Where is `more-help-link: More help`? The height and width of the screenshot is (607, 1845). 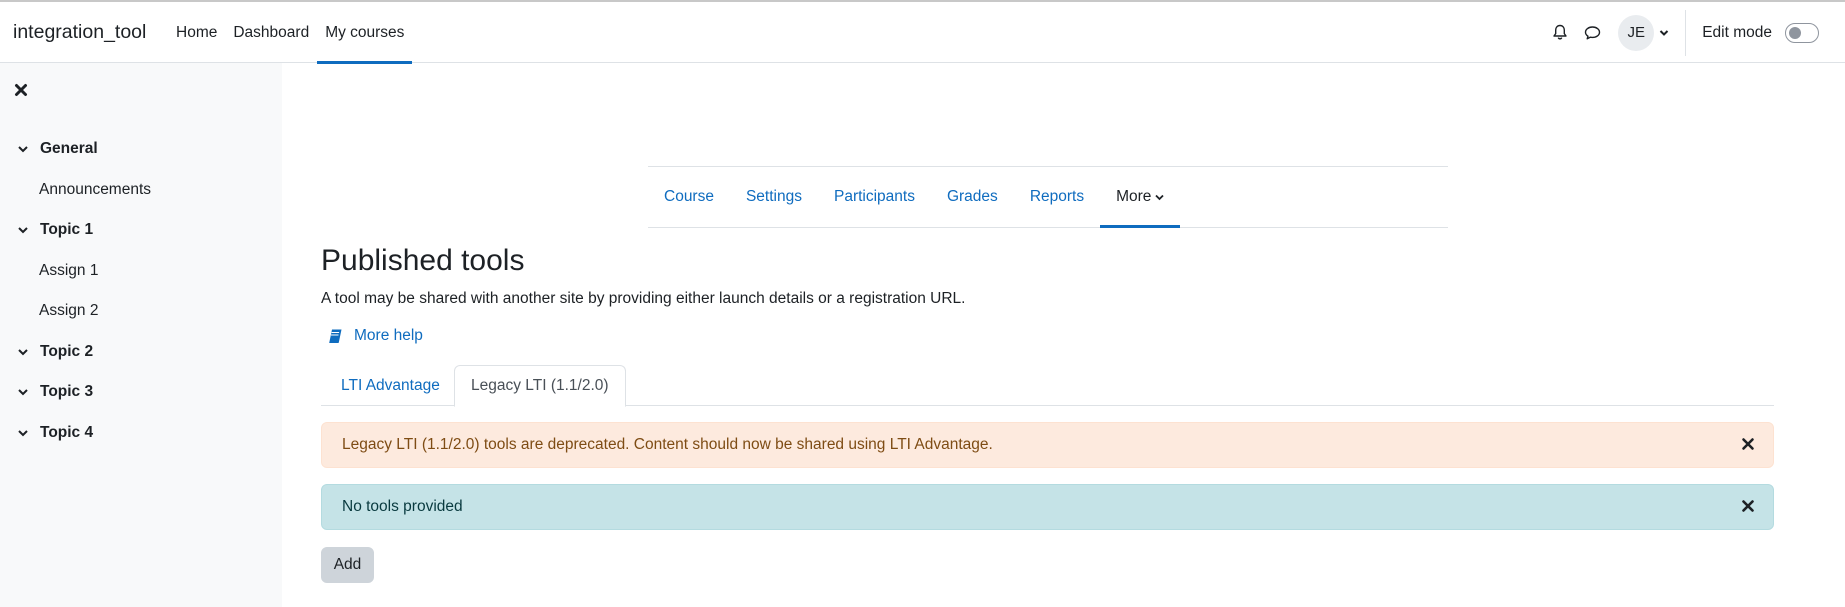
more-help-link: More help is located at coordinates (375, 336).